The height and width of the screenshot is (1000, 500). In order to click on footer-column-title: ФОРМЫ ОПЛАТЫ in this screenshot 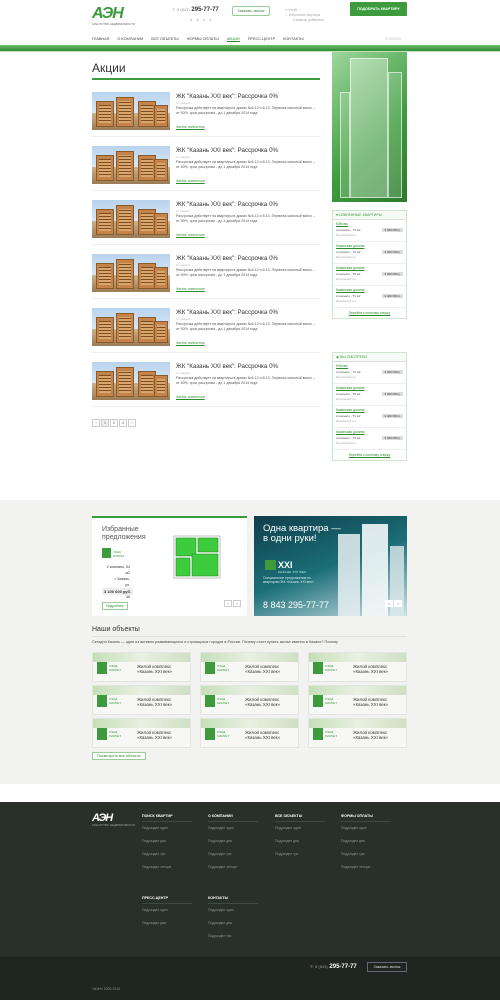, I will do `click(366, 818)`.